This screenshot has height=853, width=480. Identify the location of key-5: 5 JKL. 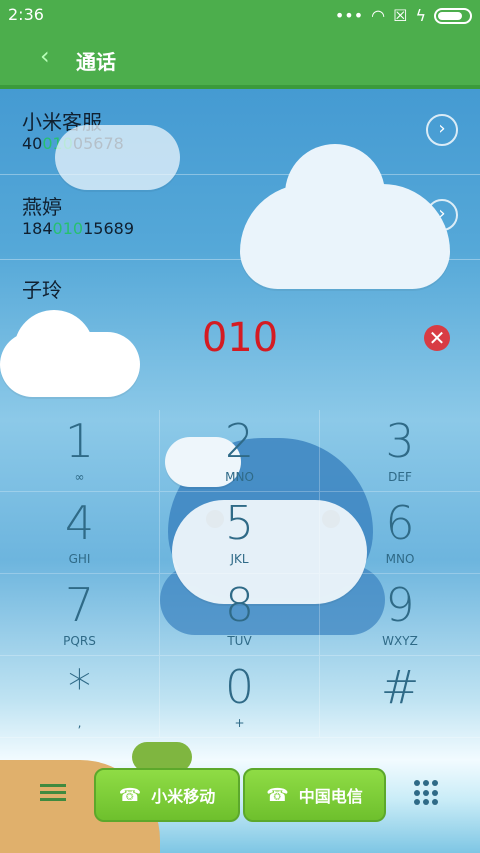
(240, 533).